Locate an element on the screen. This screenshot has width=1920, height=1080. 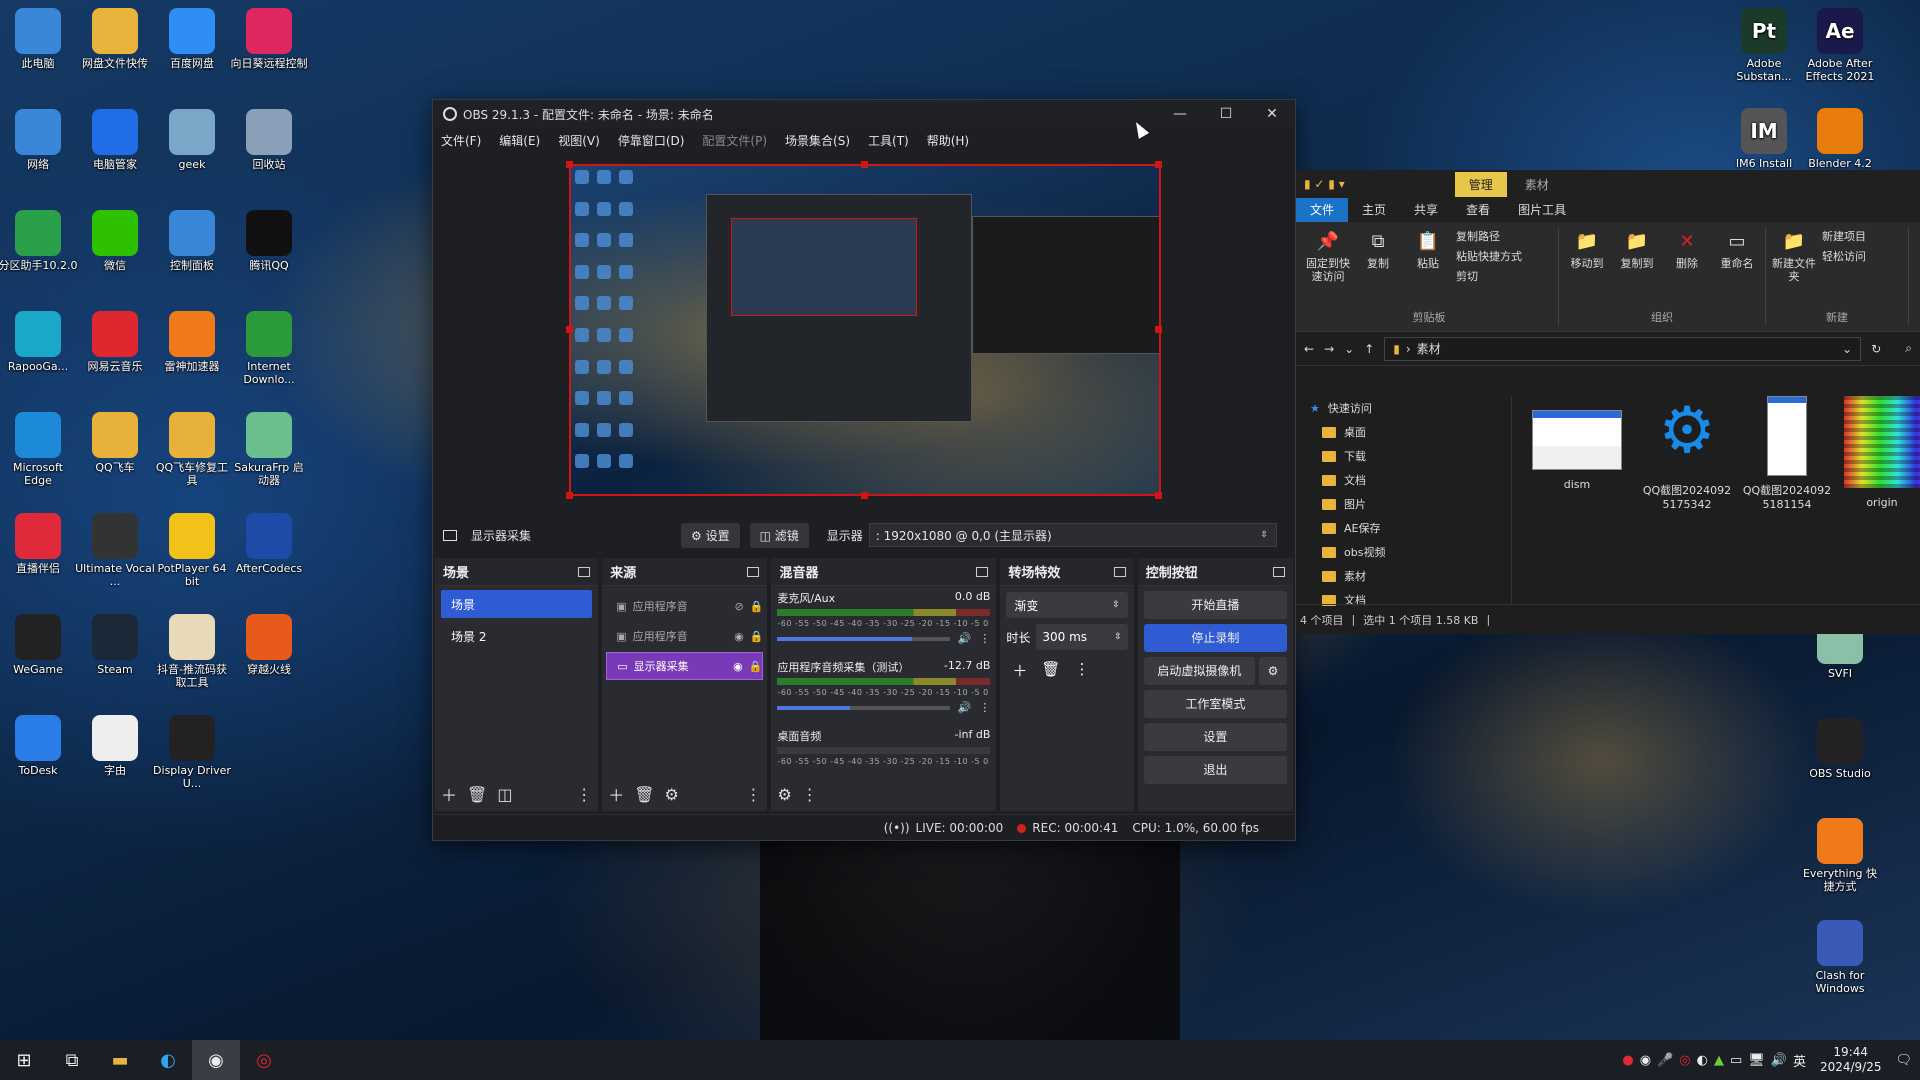
menu-file: 文件(F) is located at coordinates (461, 140).